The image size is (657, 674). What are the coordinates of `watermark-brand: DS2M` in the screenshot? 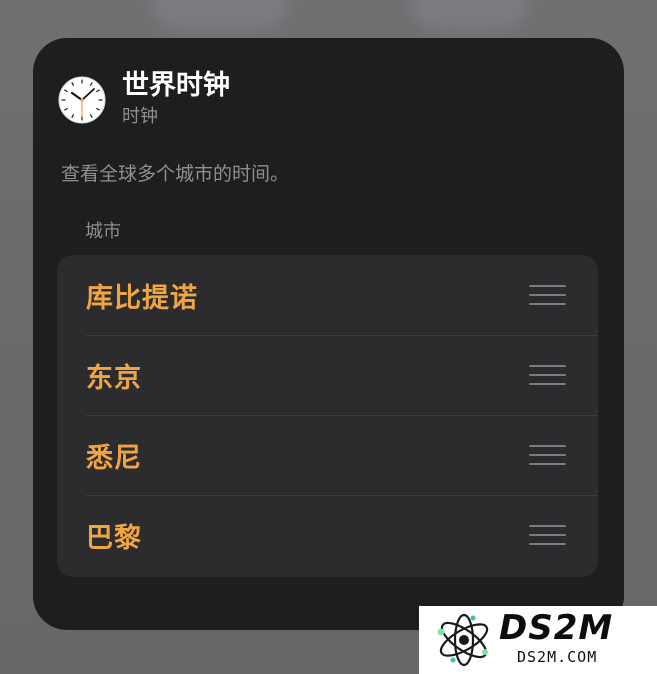 It's located at (556, 628).